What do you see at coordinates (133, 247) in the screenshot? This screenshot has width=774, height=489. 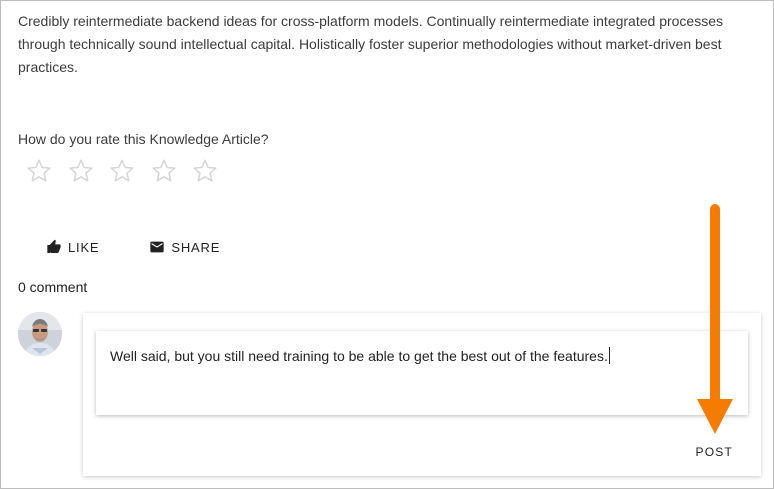 I see `article-actions: LIKE SHARE` at bounding box center [133, 247].